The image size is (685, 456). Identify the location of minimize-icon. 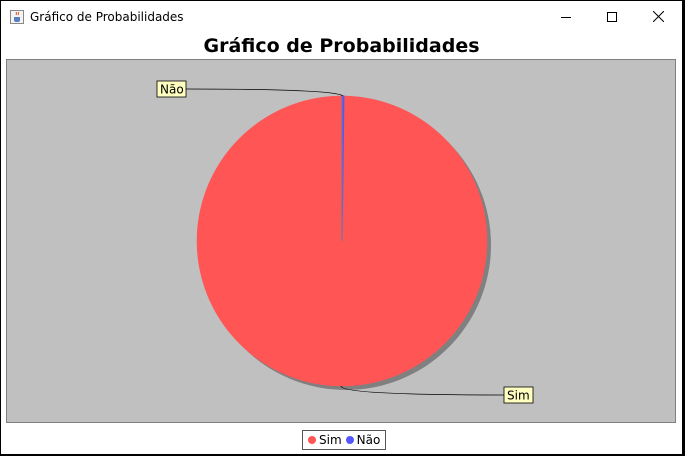
(566, 17).